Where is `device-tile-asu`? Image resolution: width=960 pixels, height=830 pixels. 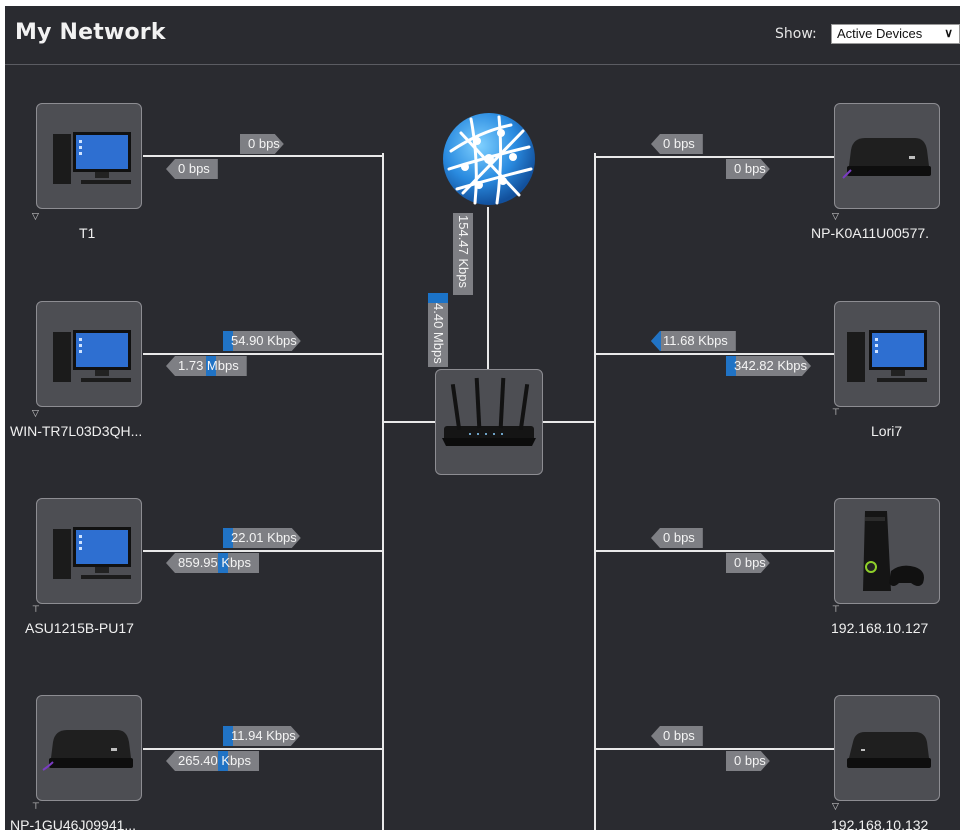
device-tile-asu is located at coordinates (89, 551).